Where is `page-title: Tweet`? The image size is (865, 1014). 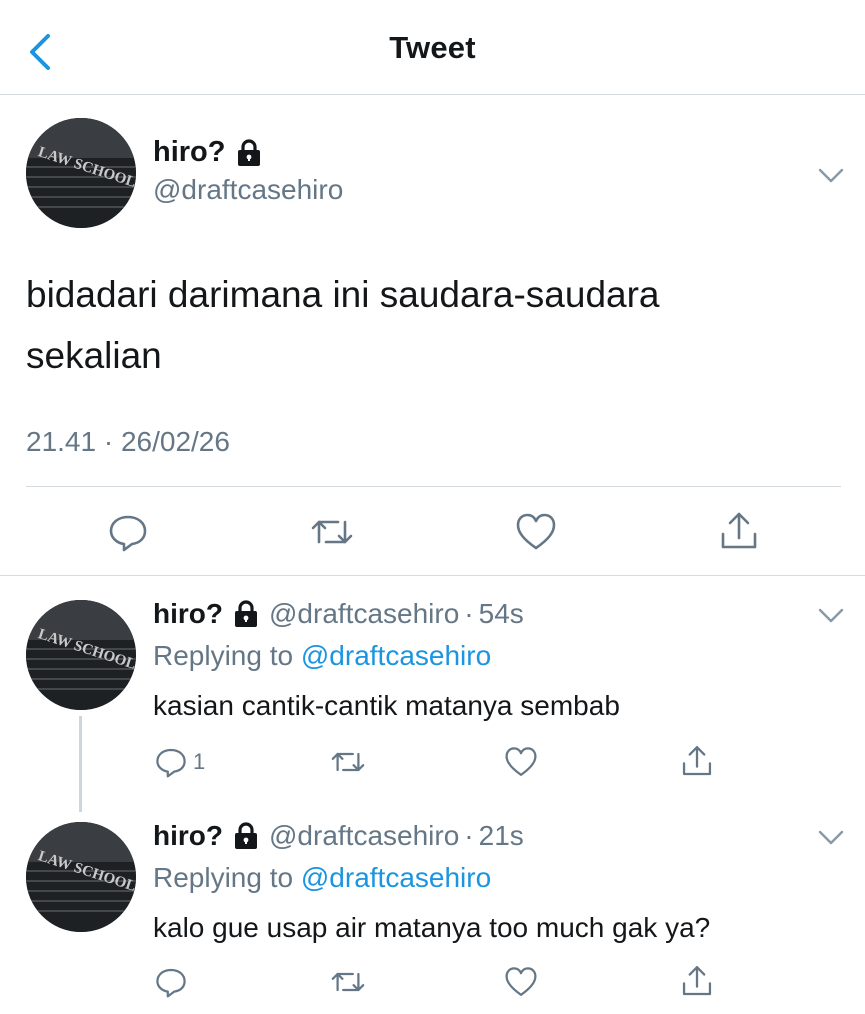 page-title: Tweet is located at coordinates (432, 47).